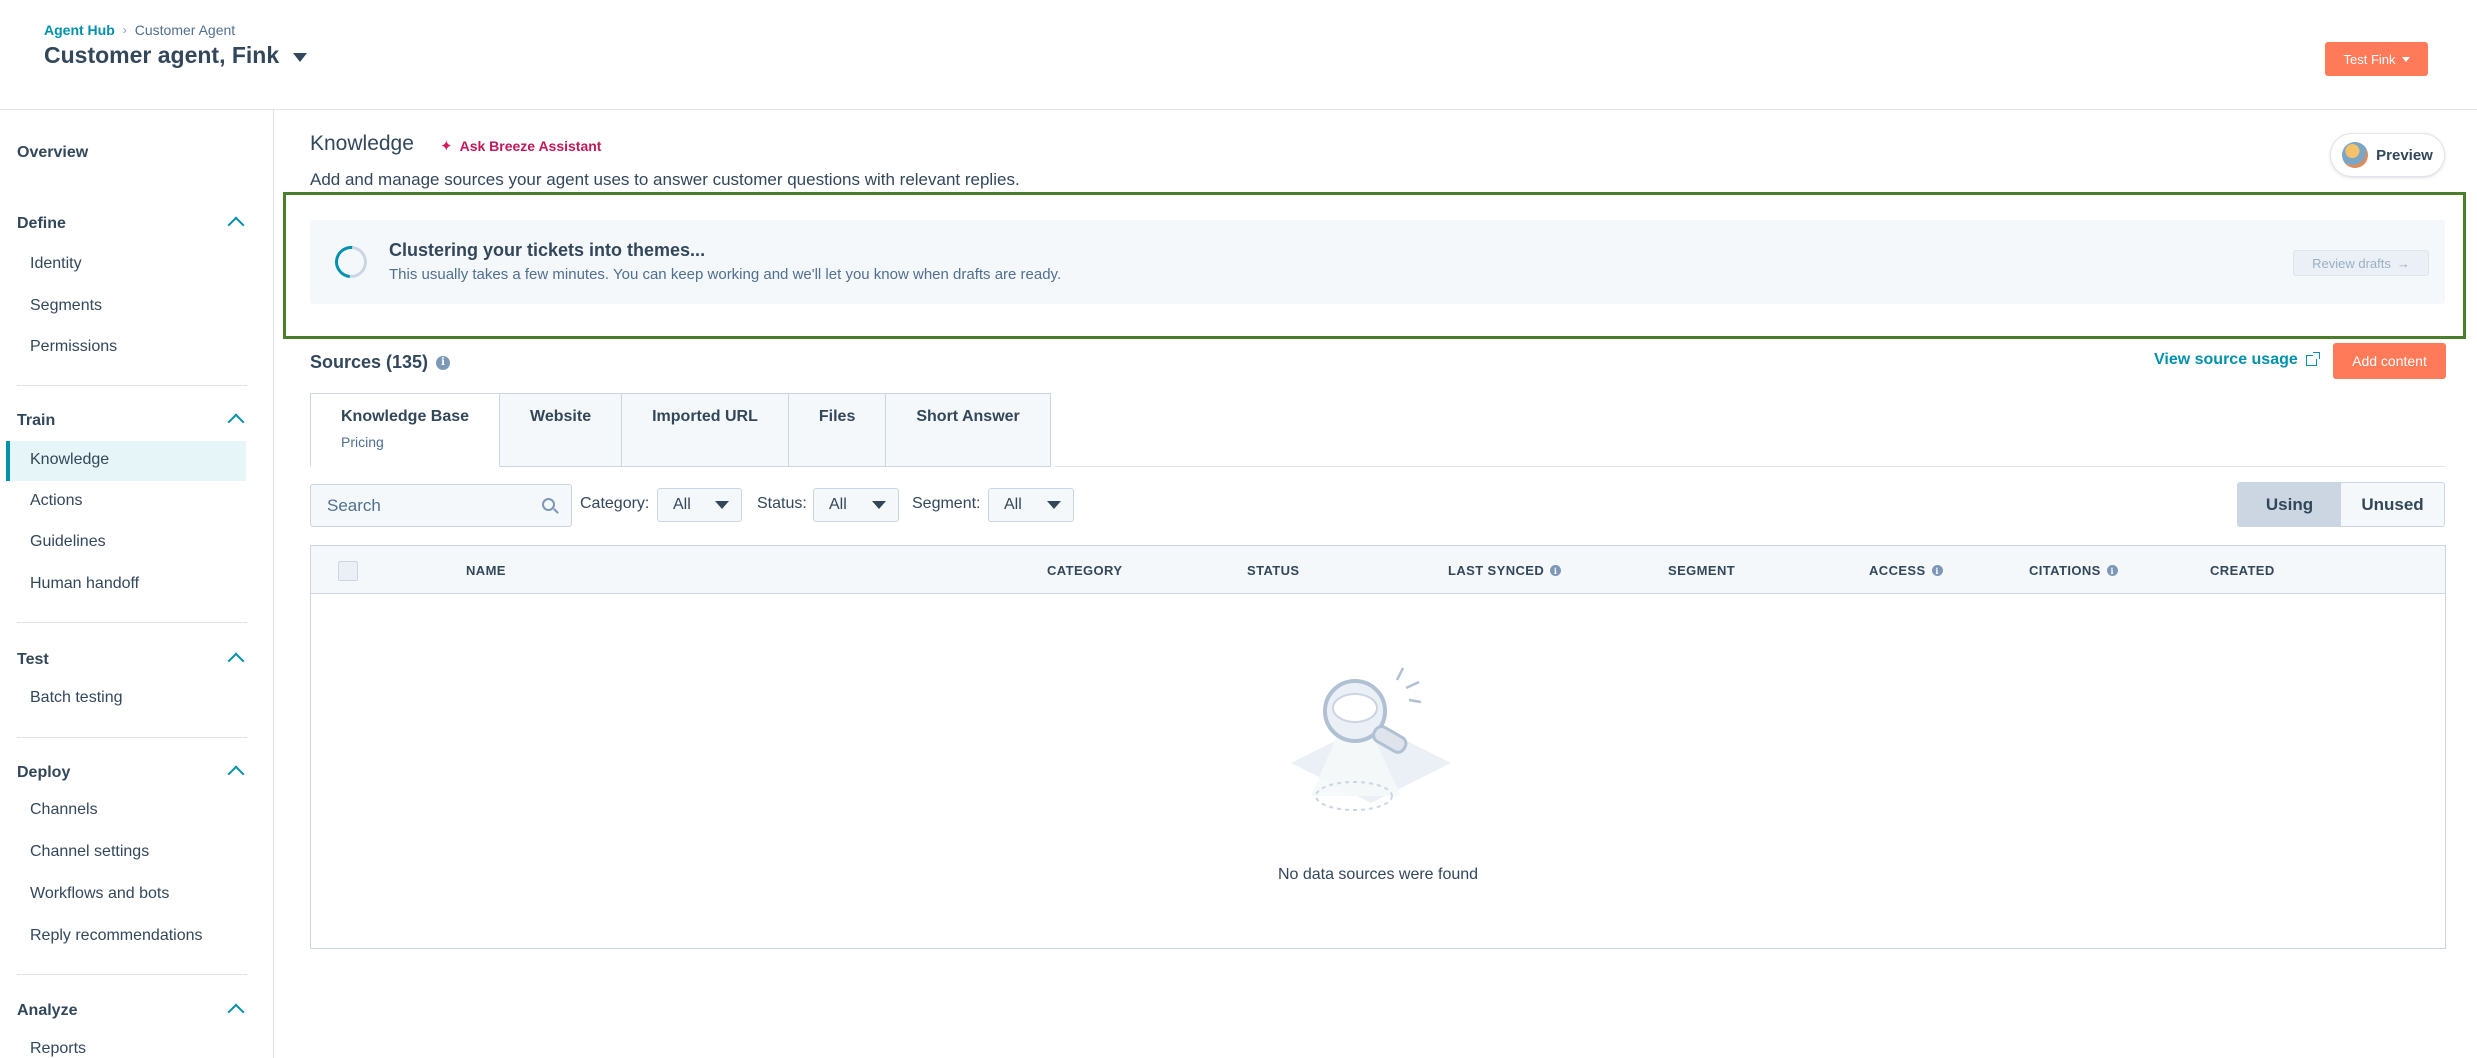 The height and width of the screenshot is (1058, 2477). Describe the element at coordinates (2242, 570) in the screenshot. I see `column-header-created: CREATED` at that location.